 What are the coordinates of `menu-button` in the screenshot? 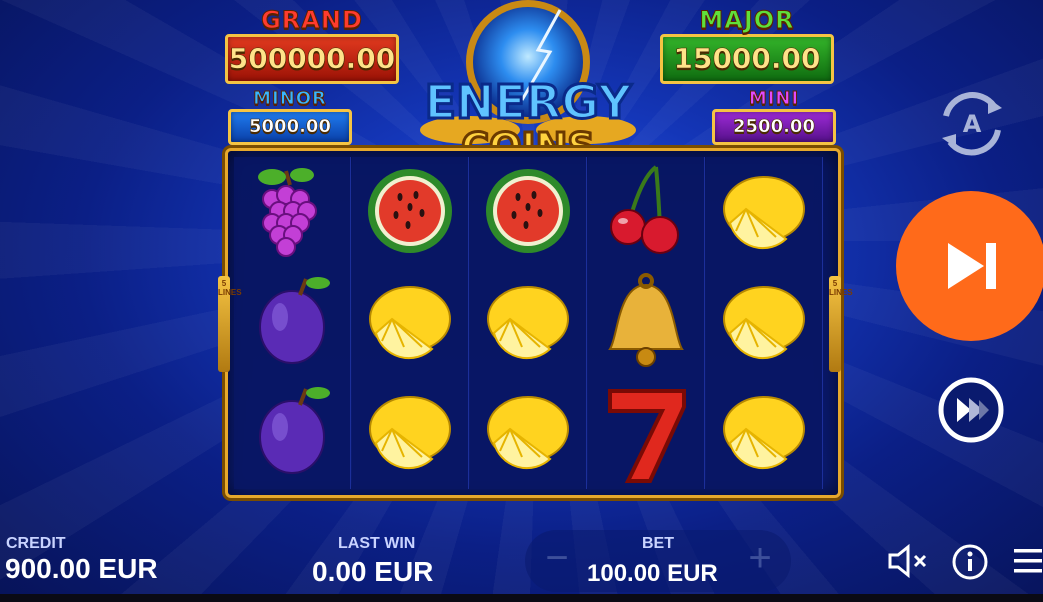 It's located at (1027, 563).